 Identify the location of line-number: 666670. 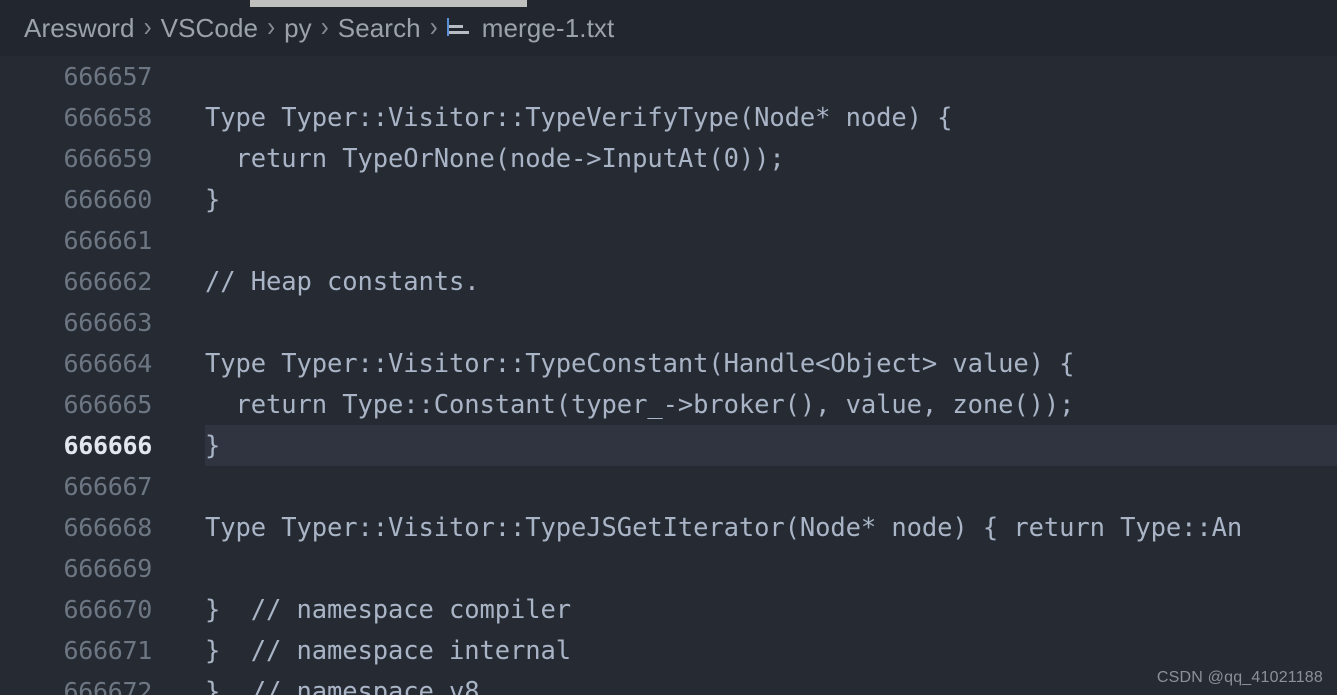
(107, 609).